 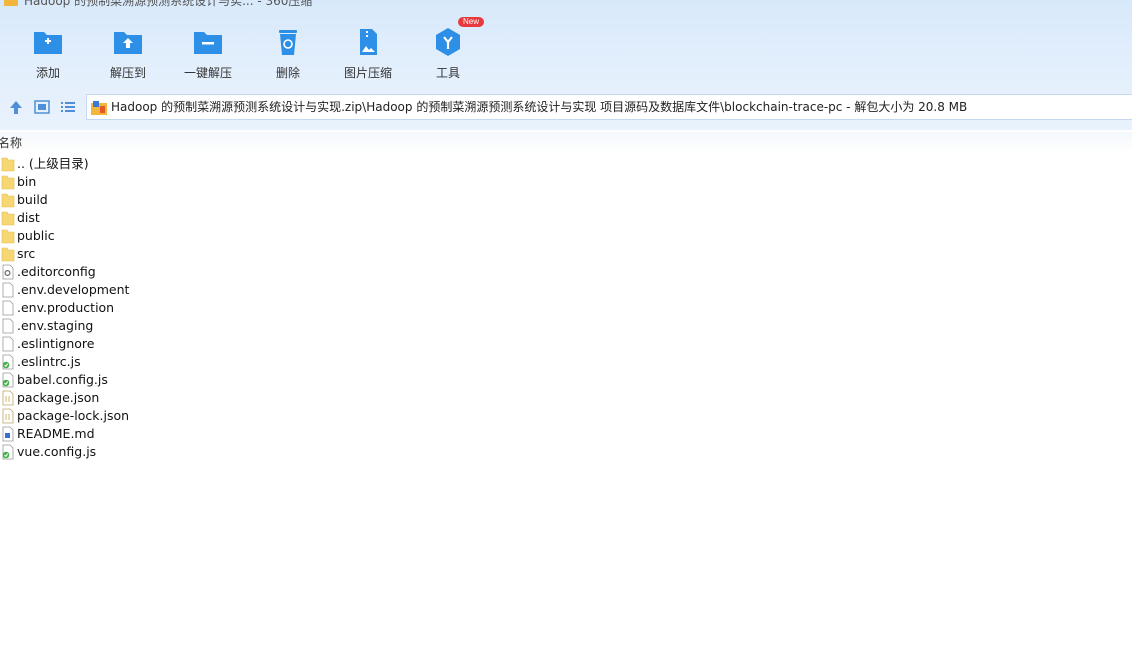 What do you see at coordinates (566, 290) in the screenshot?
I see `file-list-item: .env.development` at bounding box center [566, 290].